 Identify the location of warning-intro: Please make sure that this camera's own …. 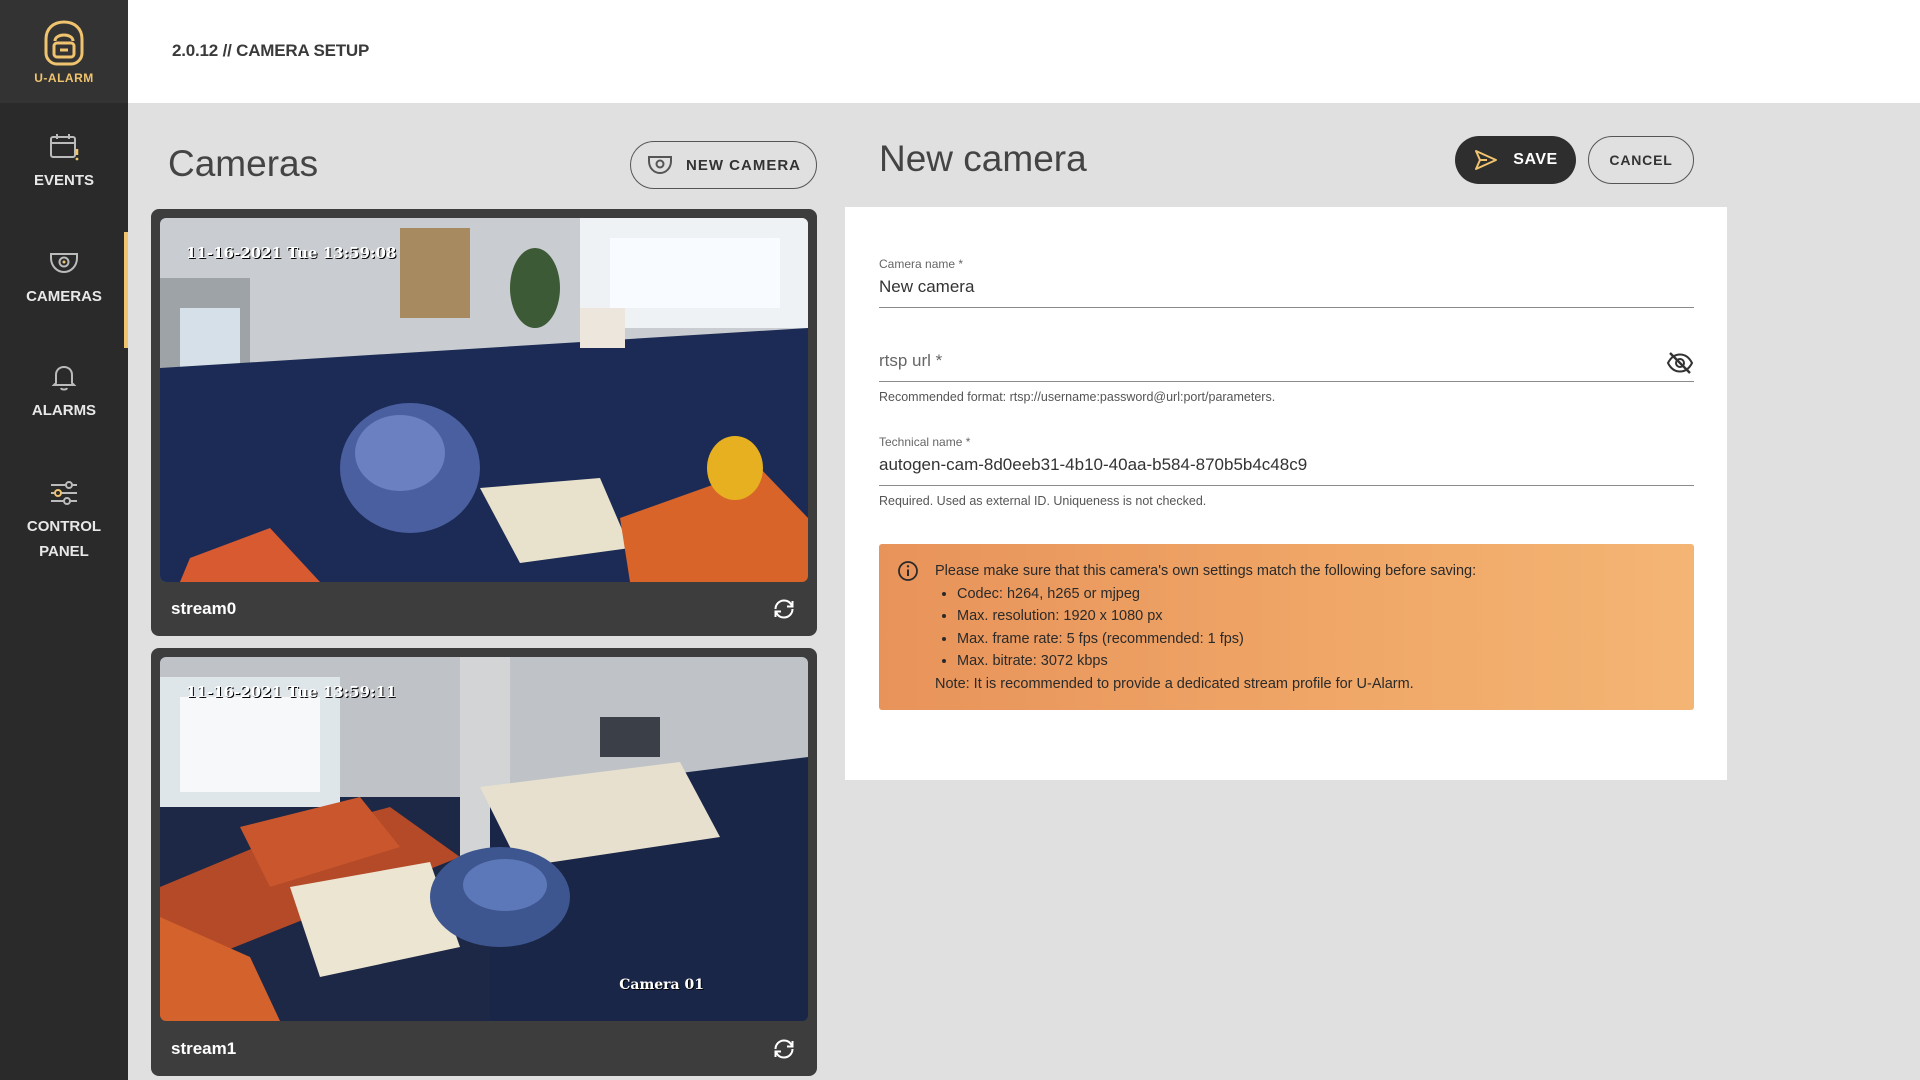
(1206, 571).